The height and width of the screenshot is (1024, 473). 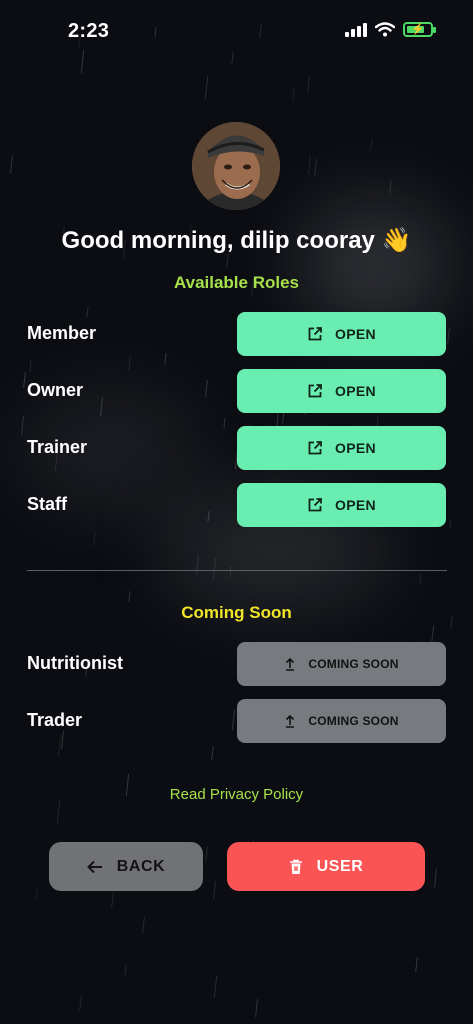 What do you see at coordinates (47, 504) in the screenshot?
I see `role-label: Staff` at bounding box center [47, 504].